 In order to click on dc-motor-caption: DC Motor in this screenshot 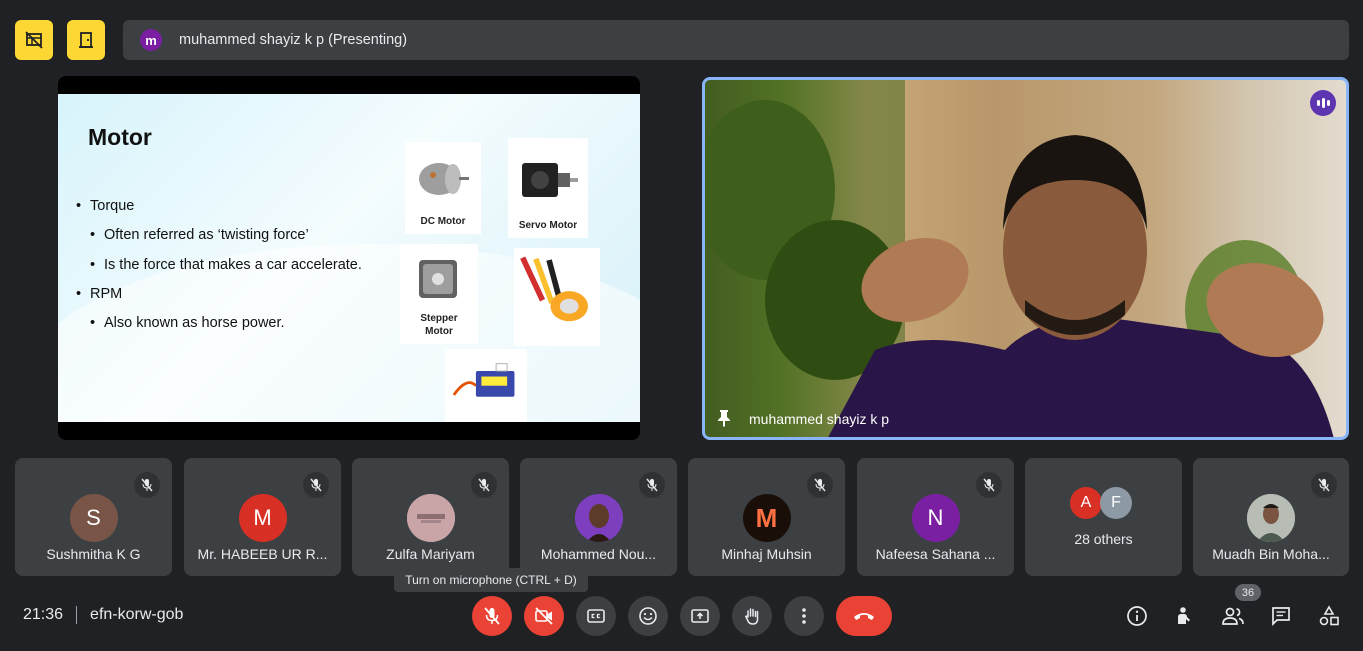, I will do `click(443, 221)`.